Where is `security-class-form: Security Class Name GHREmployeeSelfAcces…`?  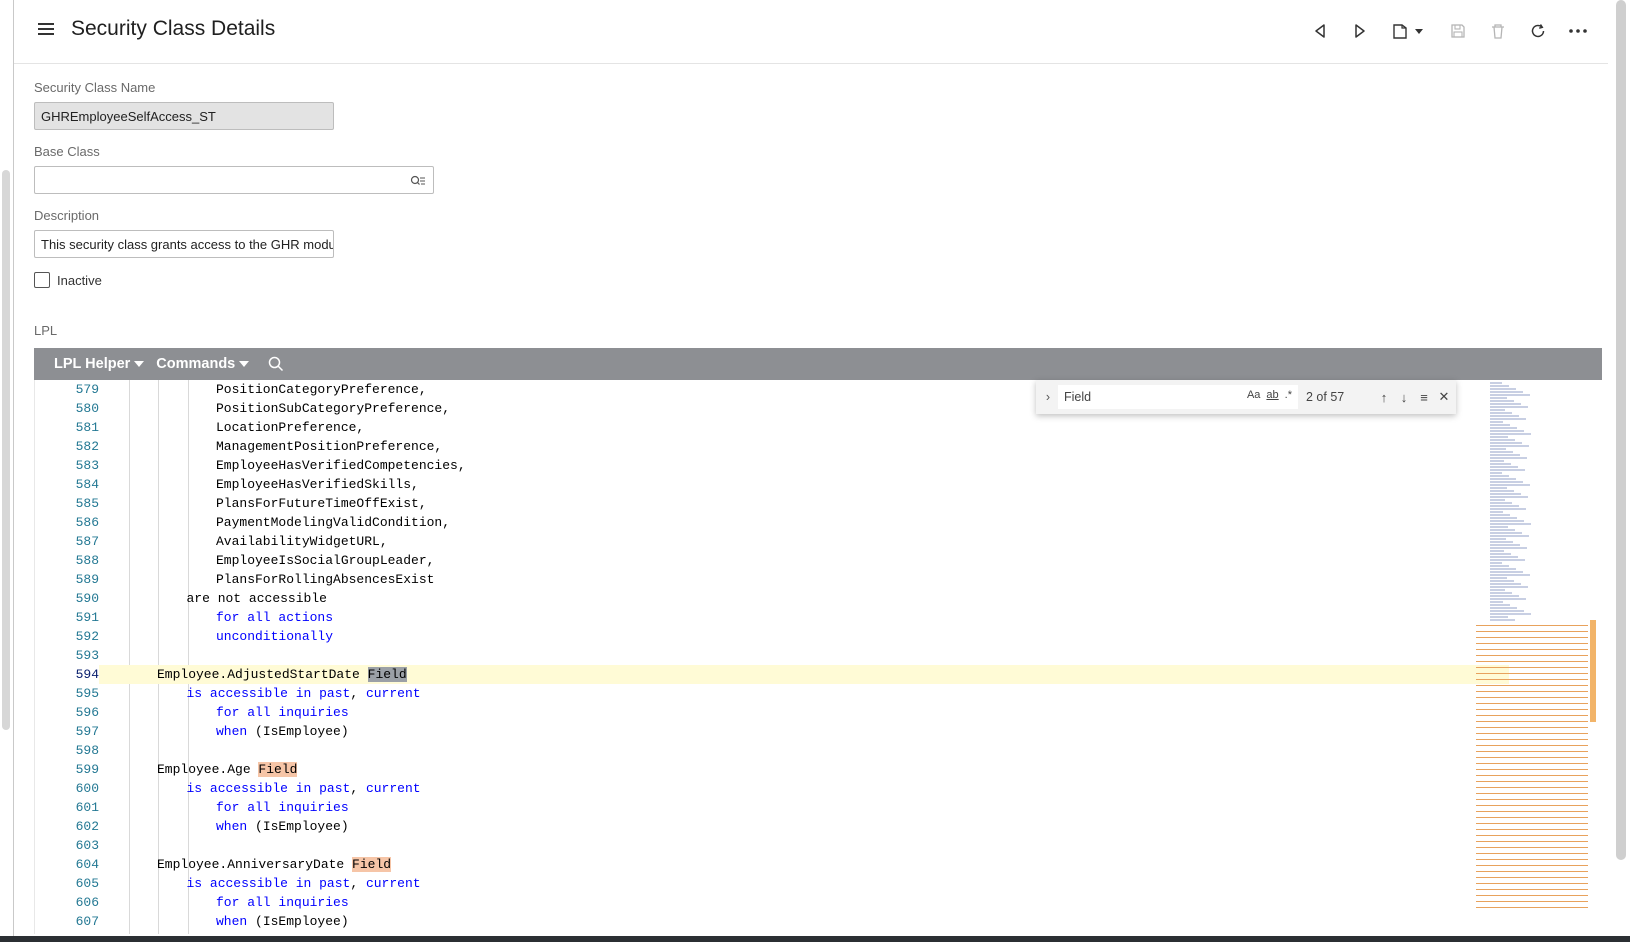
security-class-form: Security Class Name GHREmployeeSelfAcces… is located at coordinates (234, 184).